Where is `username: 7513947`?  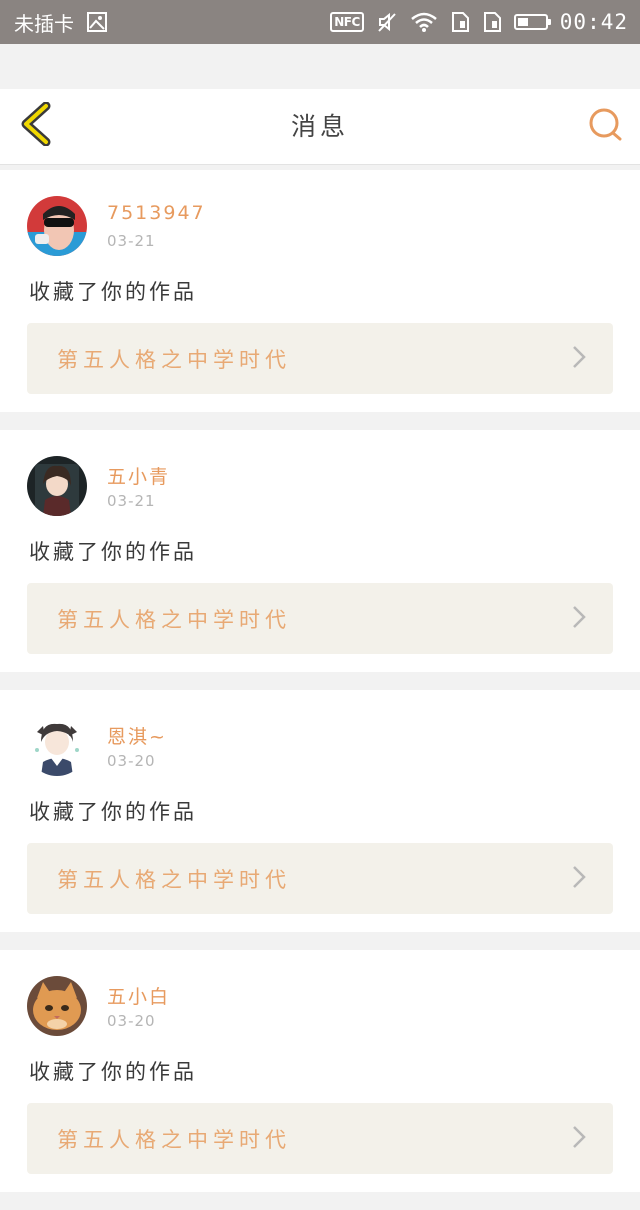 username: 7513947 is located at coordinates (156, 213).